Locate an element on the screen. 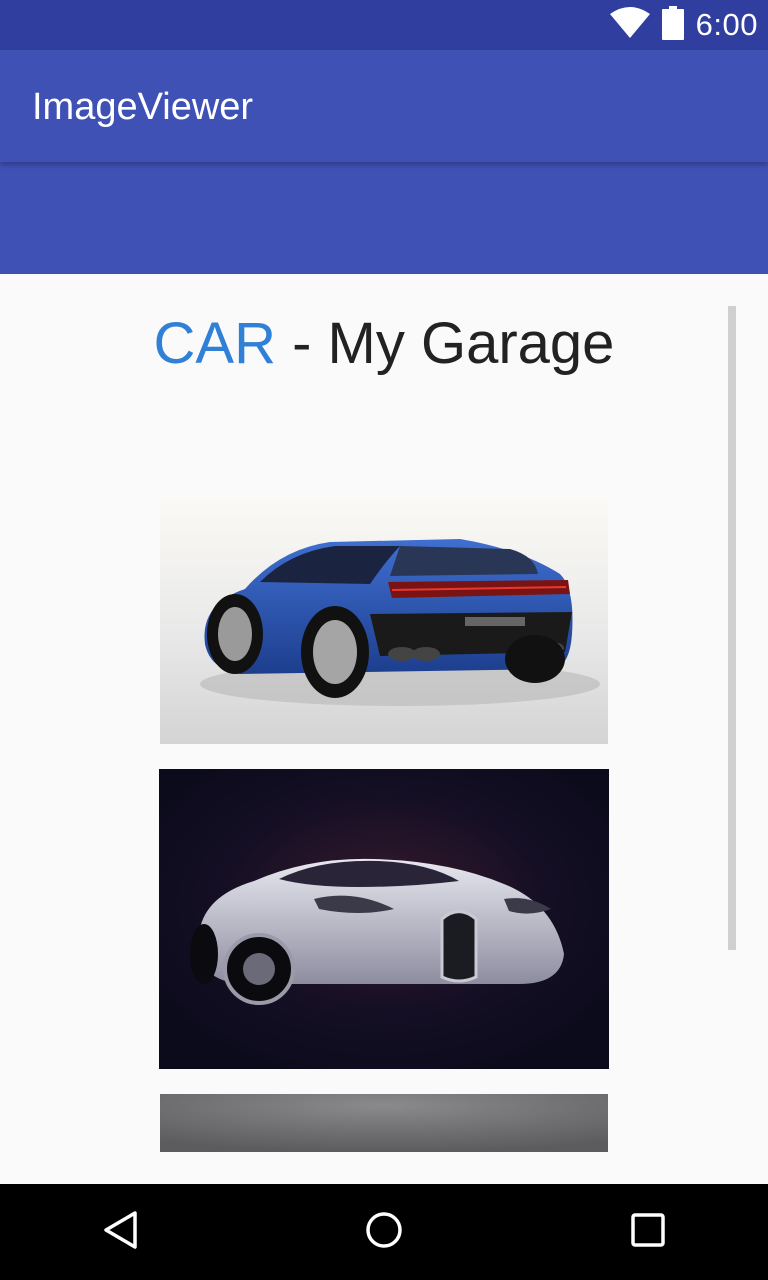 This screenshot has height=1280, width=768. app-title: ImageViewer is located at coordinates (143, 107).